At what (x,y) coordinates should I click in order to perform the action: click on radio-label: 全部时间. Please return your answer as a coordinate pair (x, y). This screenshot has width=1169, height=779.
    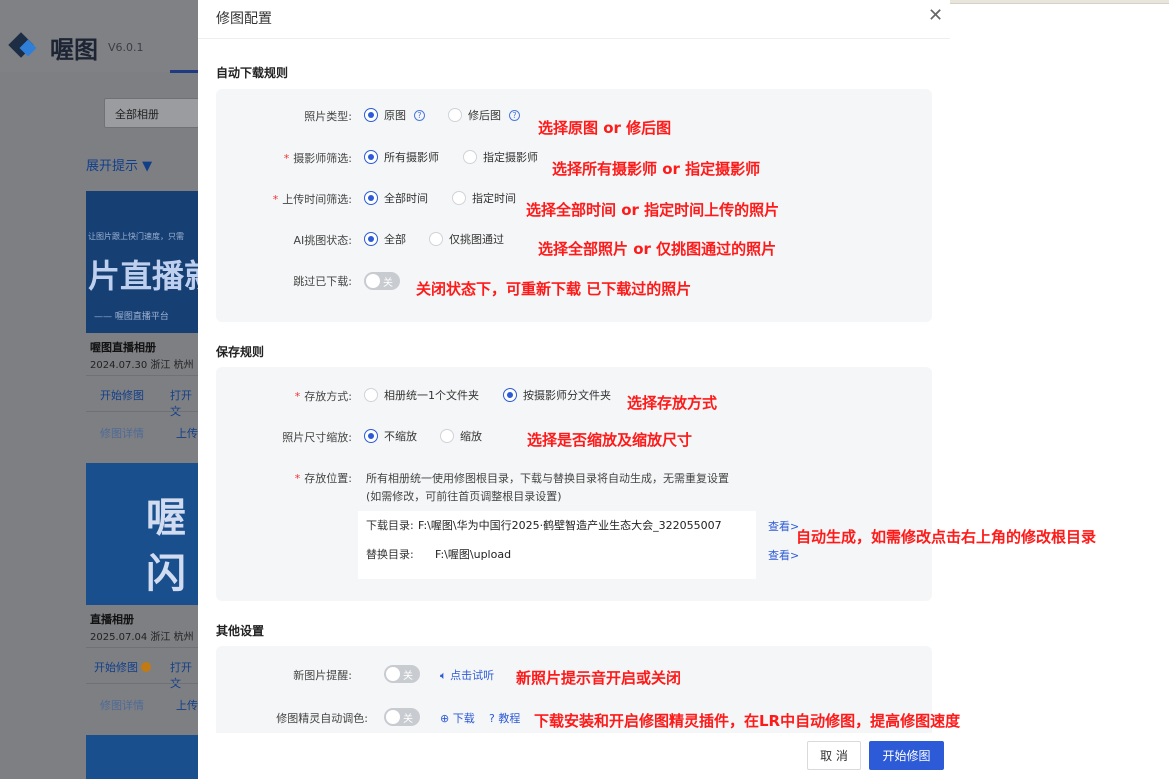
    Looking at the image, I should click on (406, 198).